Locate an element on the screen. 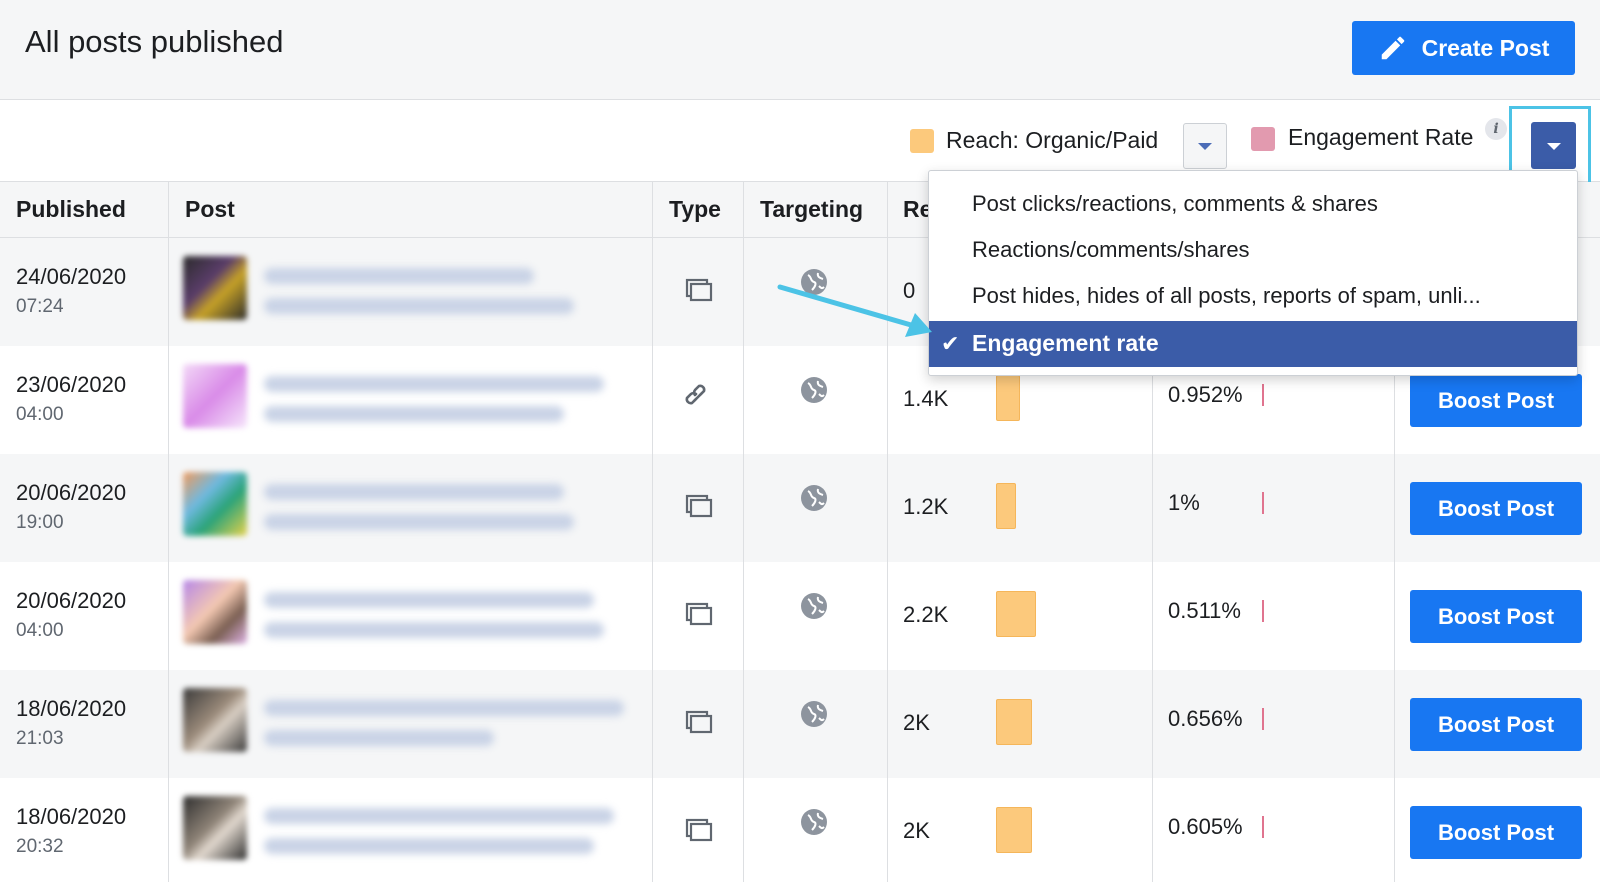  page-header: All posts published Create Post is located at coordinates (800, 50).